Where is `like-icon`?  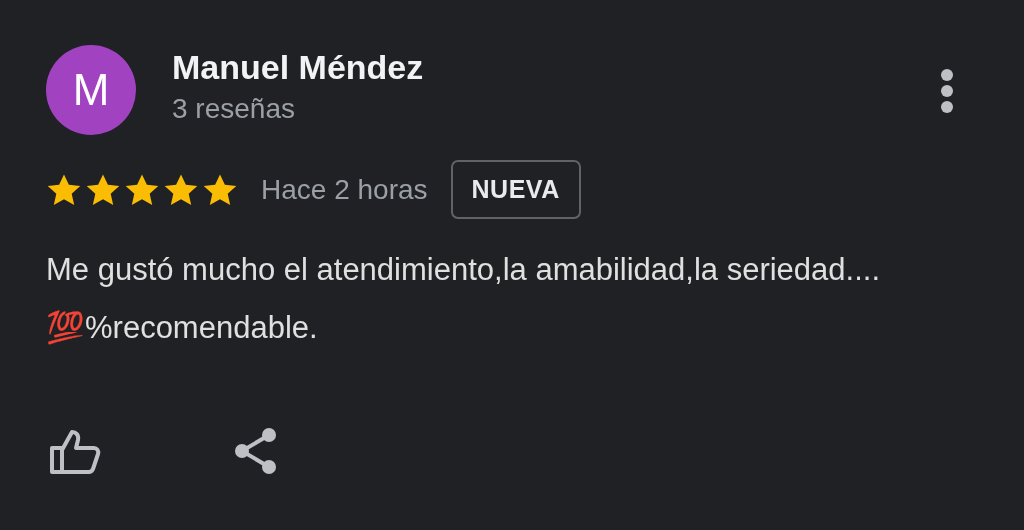 like-icon is located at coordinates (75, 451).